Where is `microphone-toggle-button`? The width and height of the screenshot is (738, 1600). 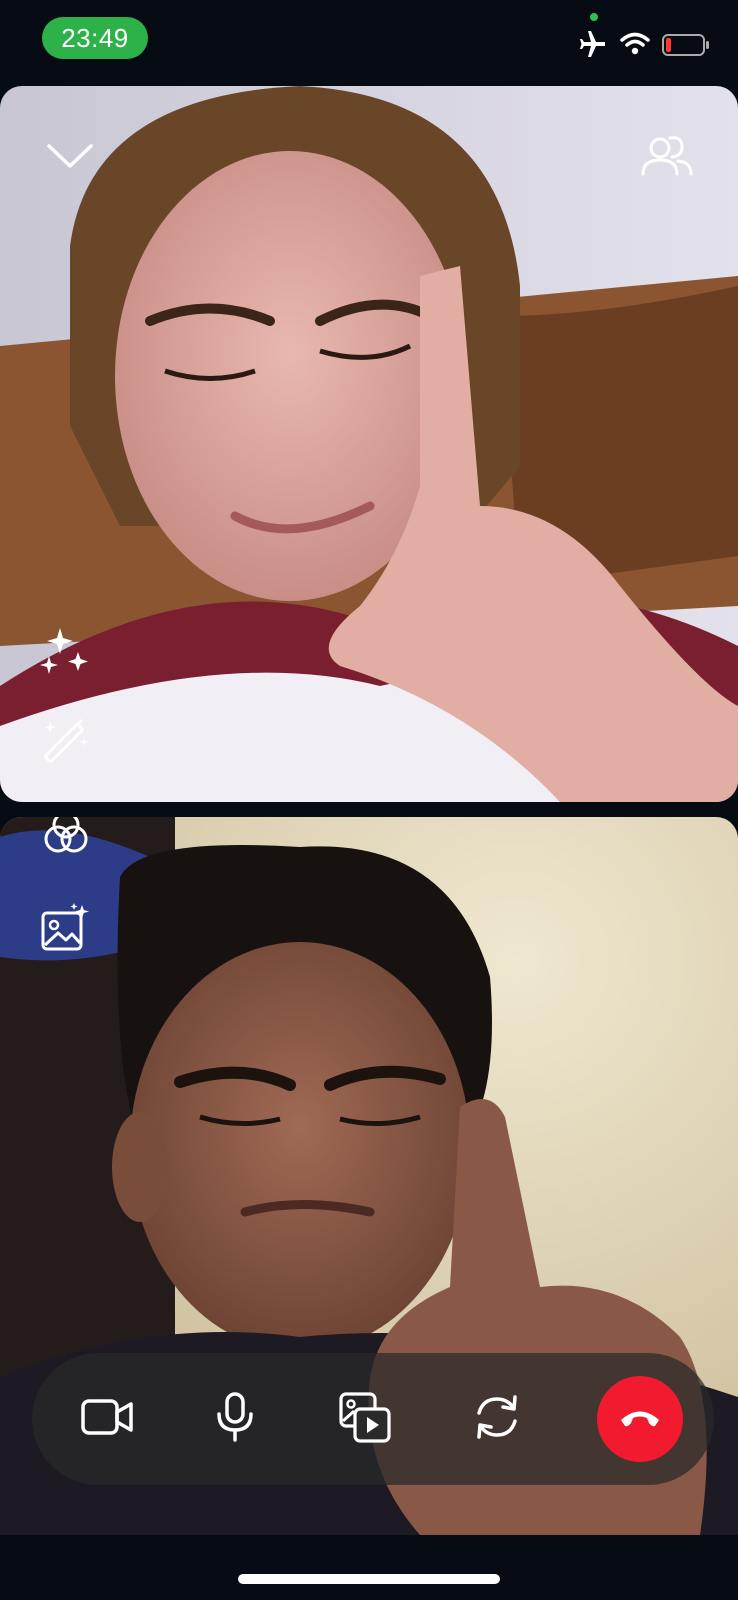 microphone-toggle-button is located at coordinates (235, 1419).